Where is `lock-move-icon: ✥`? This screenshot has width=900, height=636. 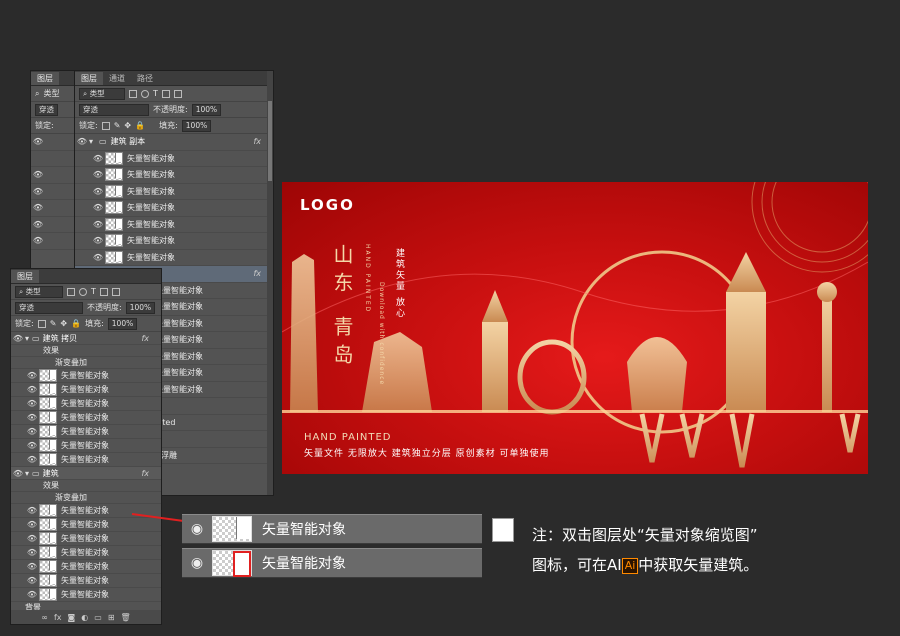
lock-move-icon: ✥ is located at coordinates (127, 125).